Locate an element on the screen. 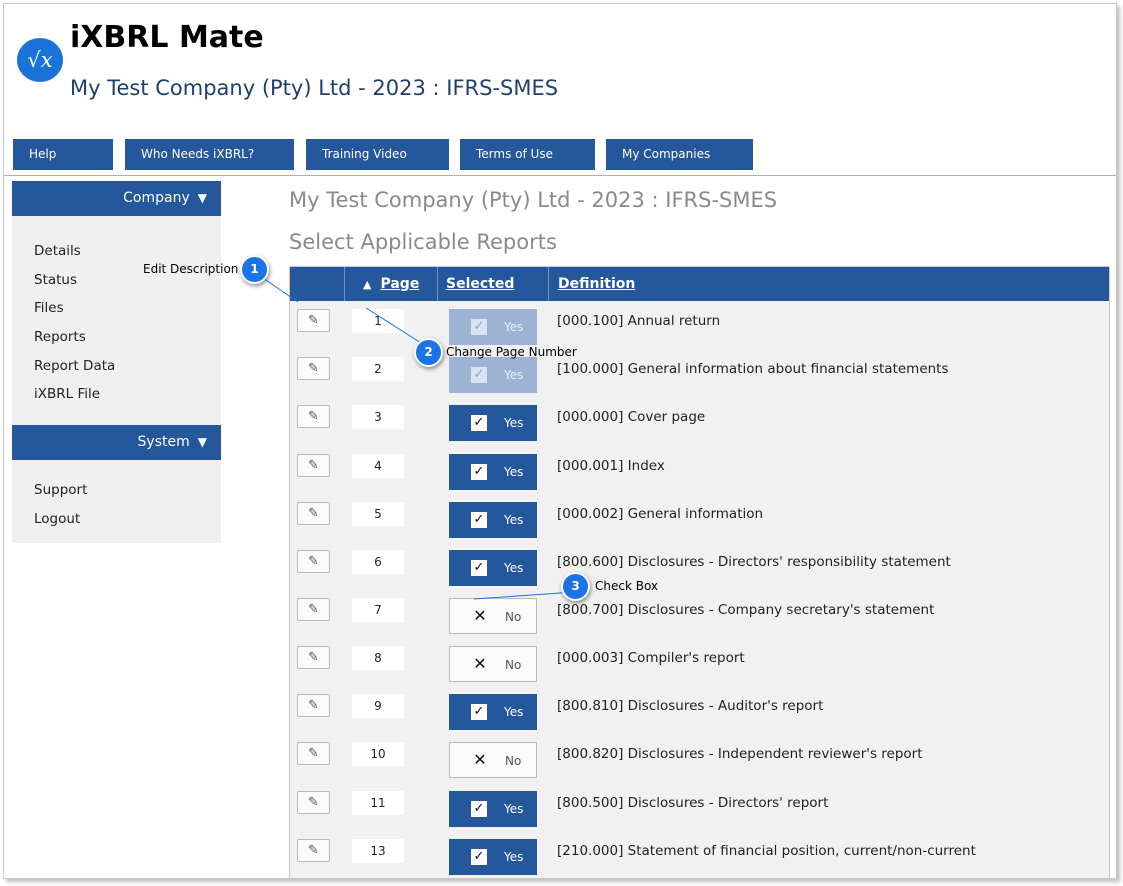  nav-help-button: Help is located at coordinates (63, 154).